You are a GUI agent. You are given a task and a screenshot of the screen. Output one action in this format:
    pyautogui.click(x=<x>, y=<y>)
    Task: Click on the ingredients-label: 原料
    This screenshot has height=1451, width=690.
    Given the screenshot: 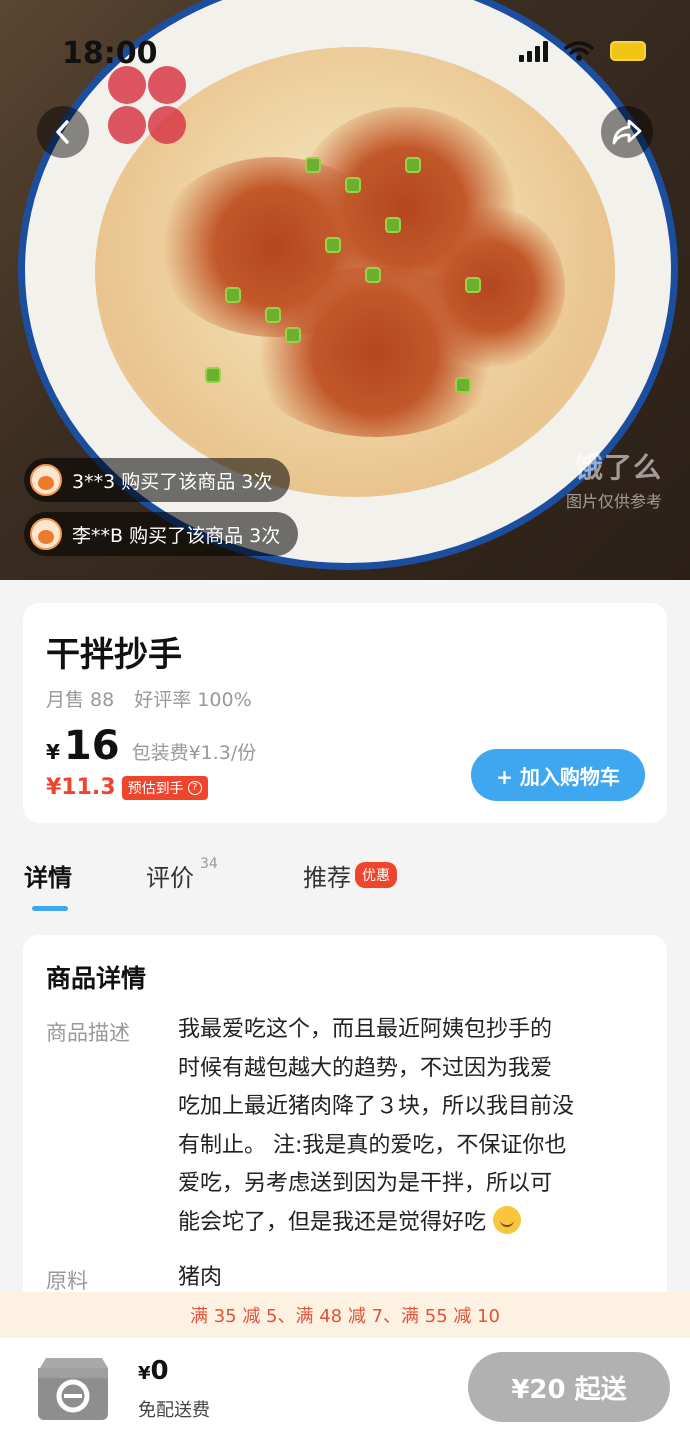 What is the action you would take?
    pyautogui.click(x=67, y=1281)
    